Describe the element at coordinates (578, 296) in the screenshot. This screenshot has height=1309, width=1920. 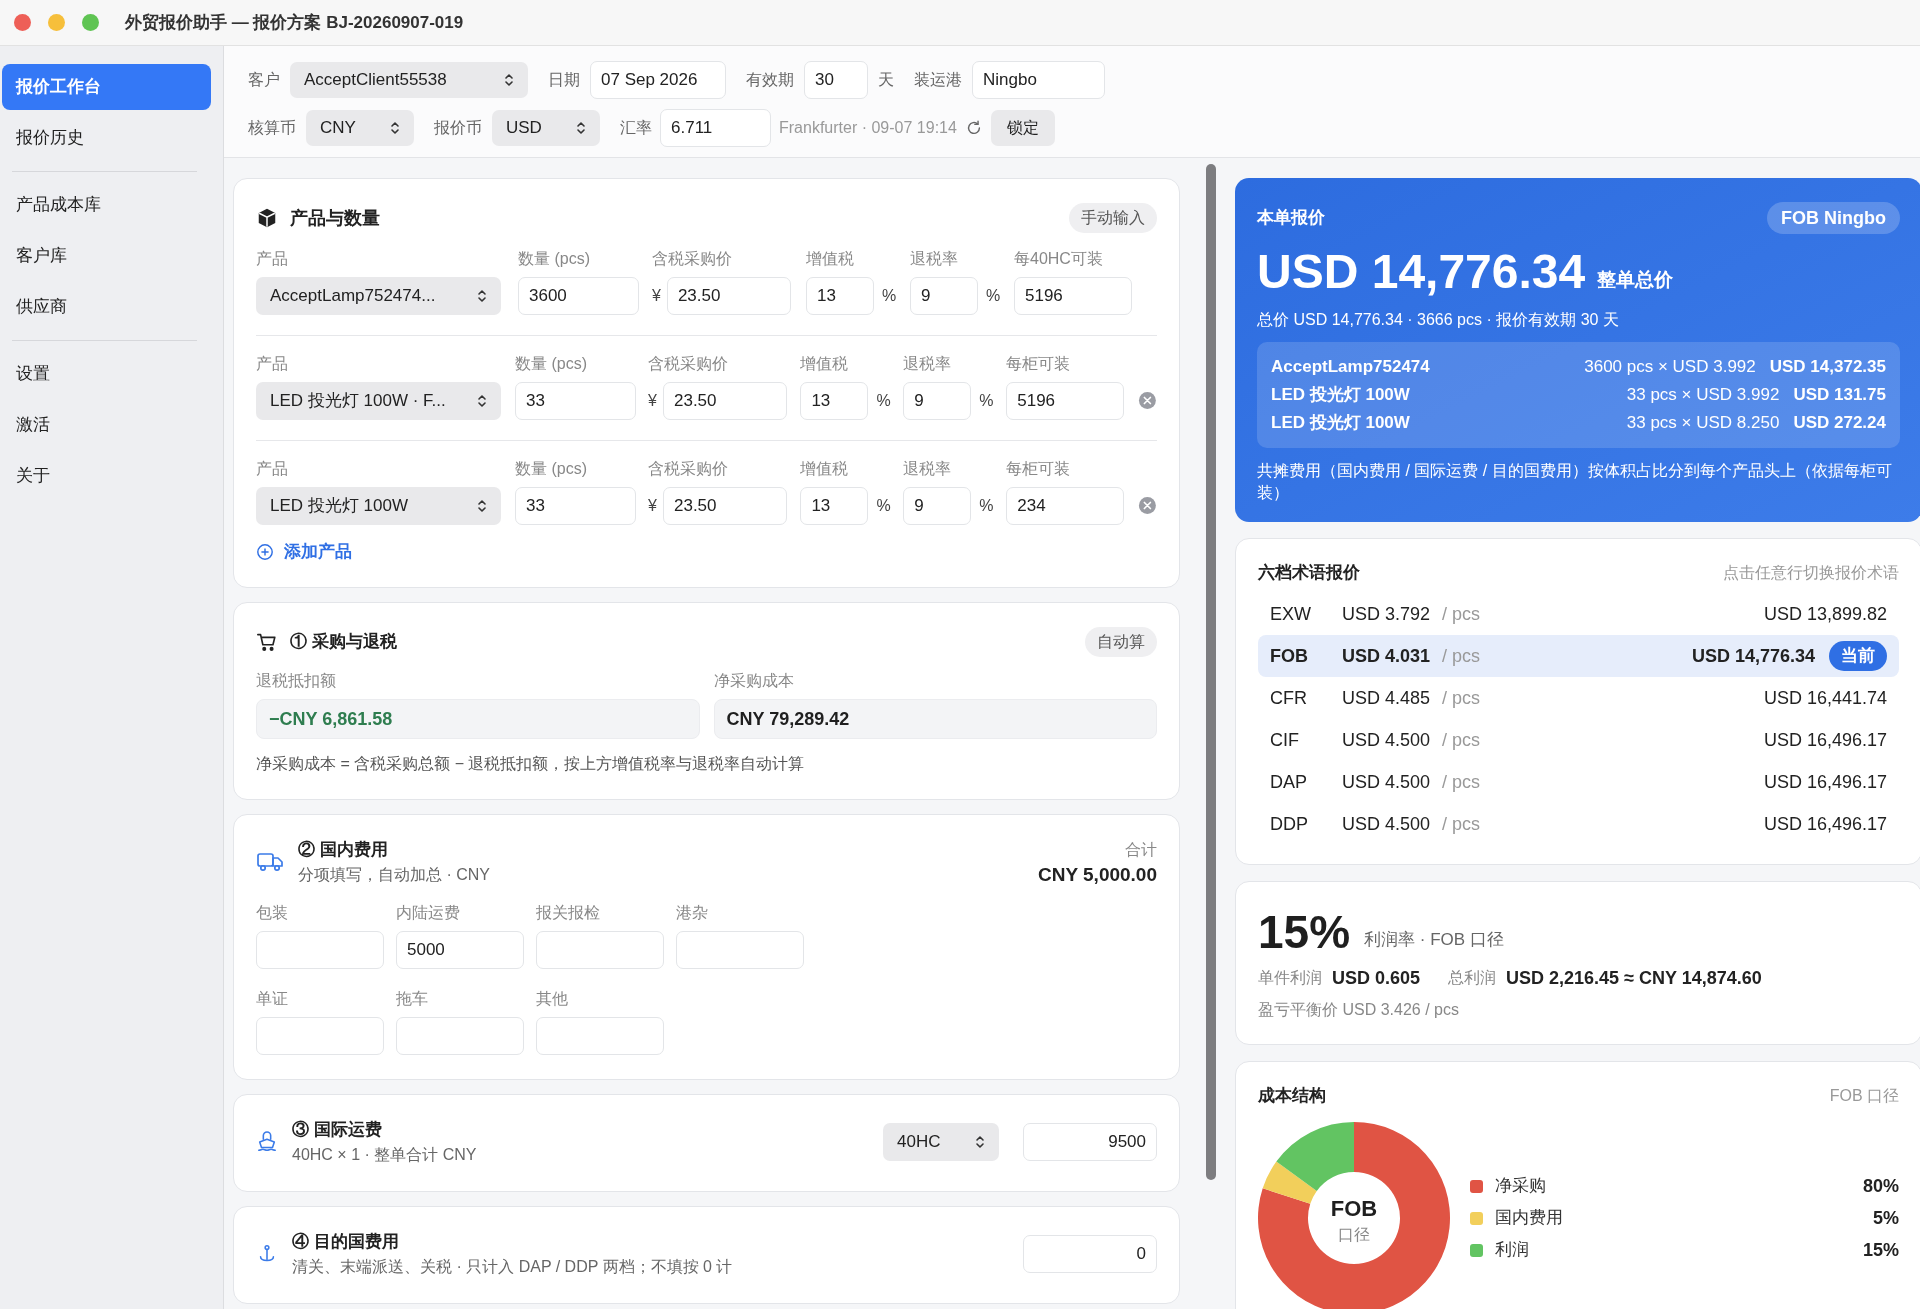
I see `quantity-field: 3600` at that location.